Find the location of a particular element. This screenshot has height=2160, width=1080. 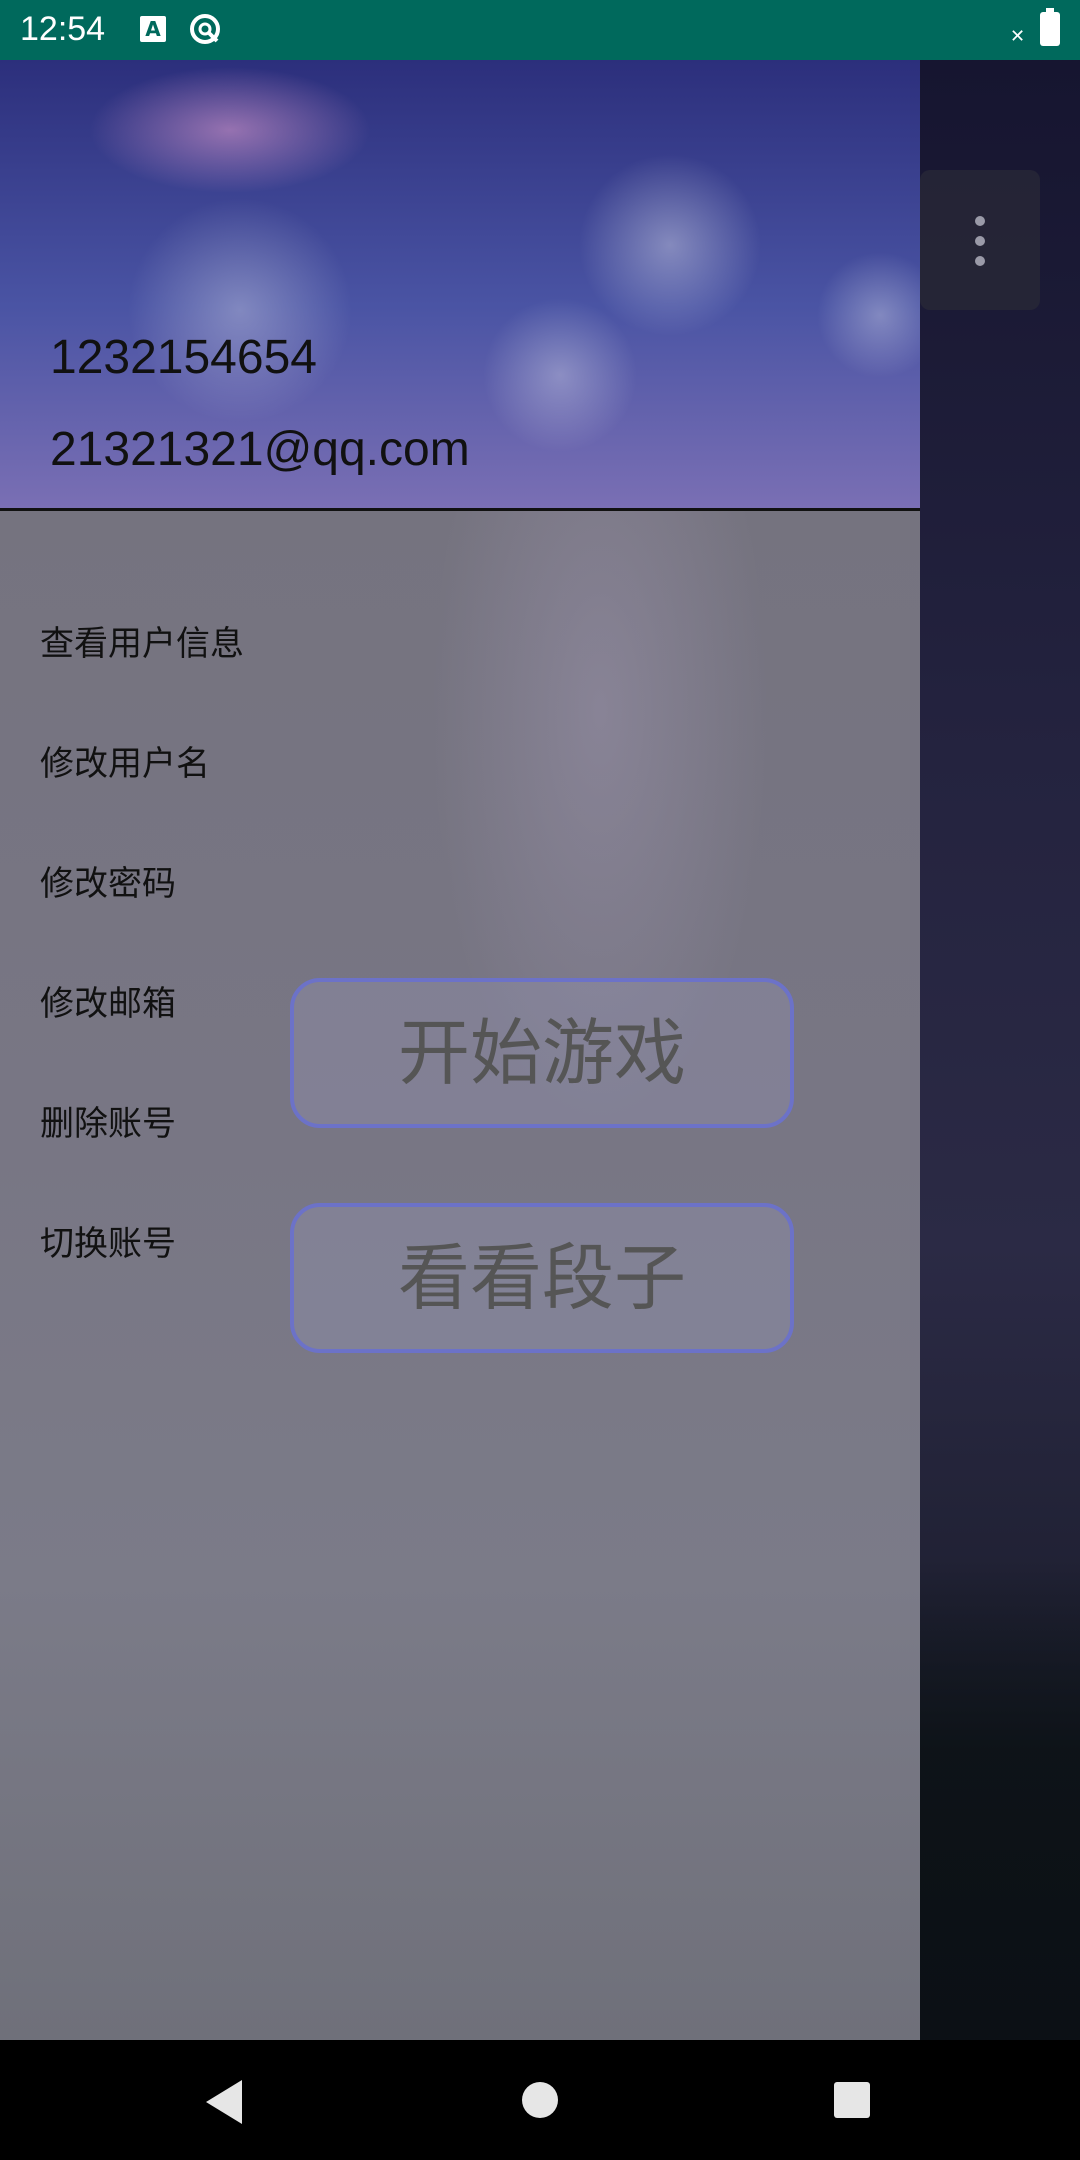

system-nav-bar is located at coordinates (540, 2100).